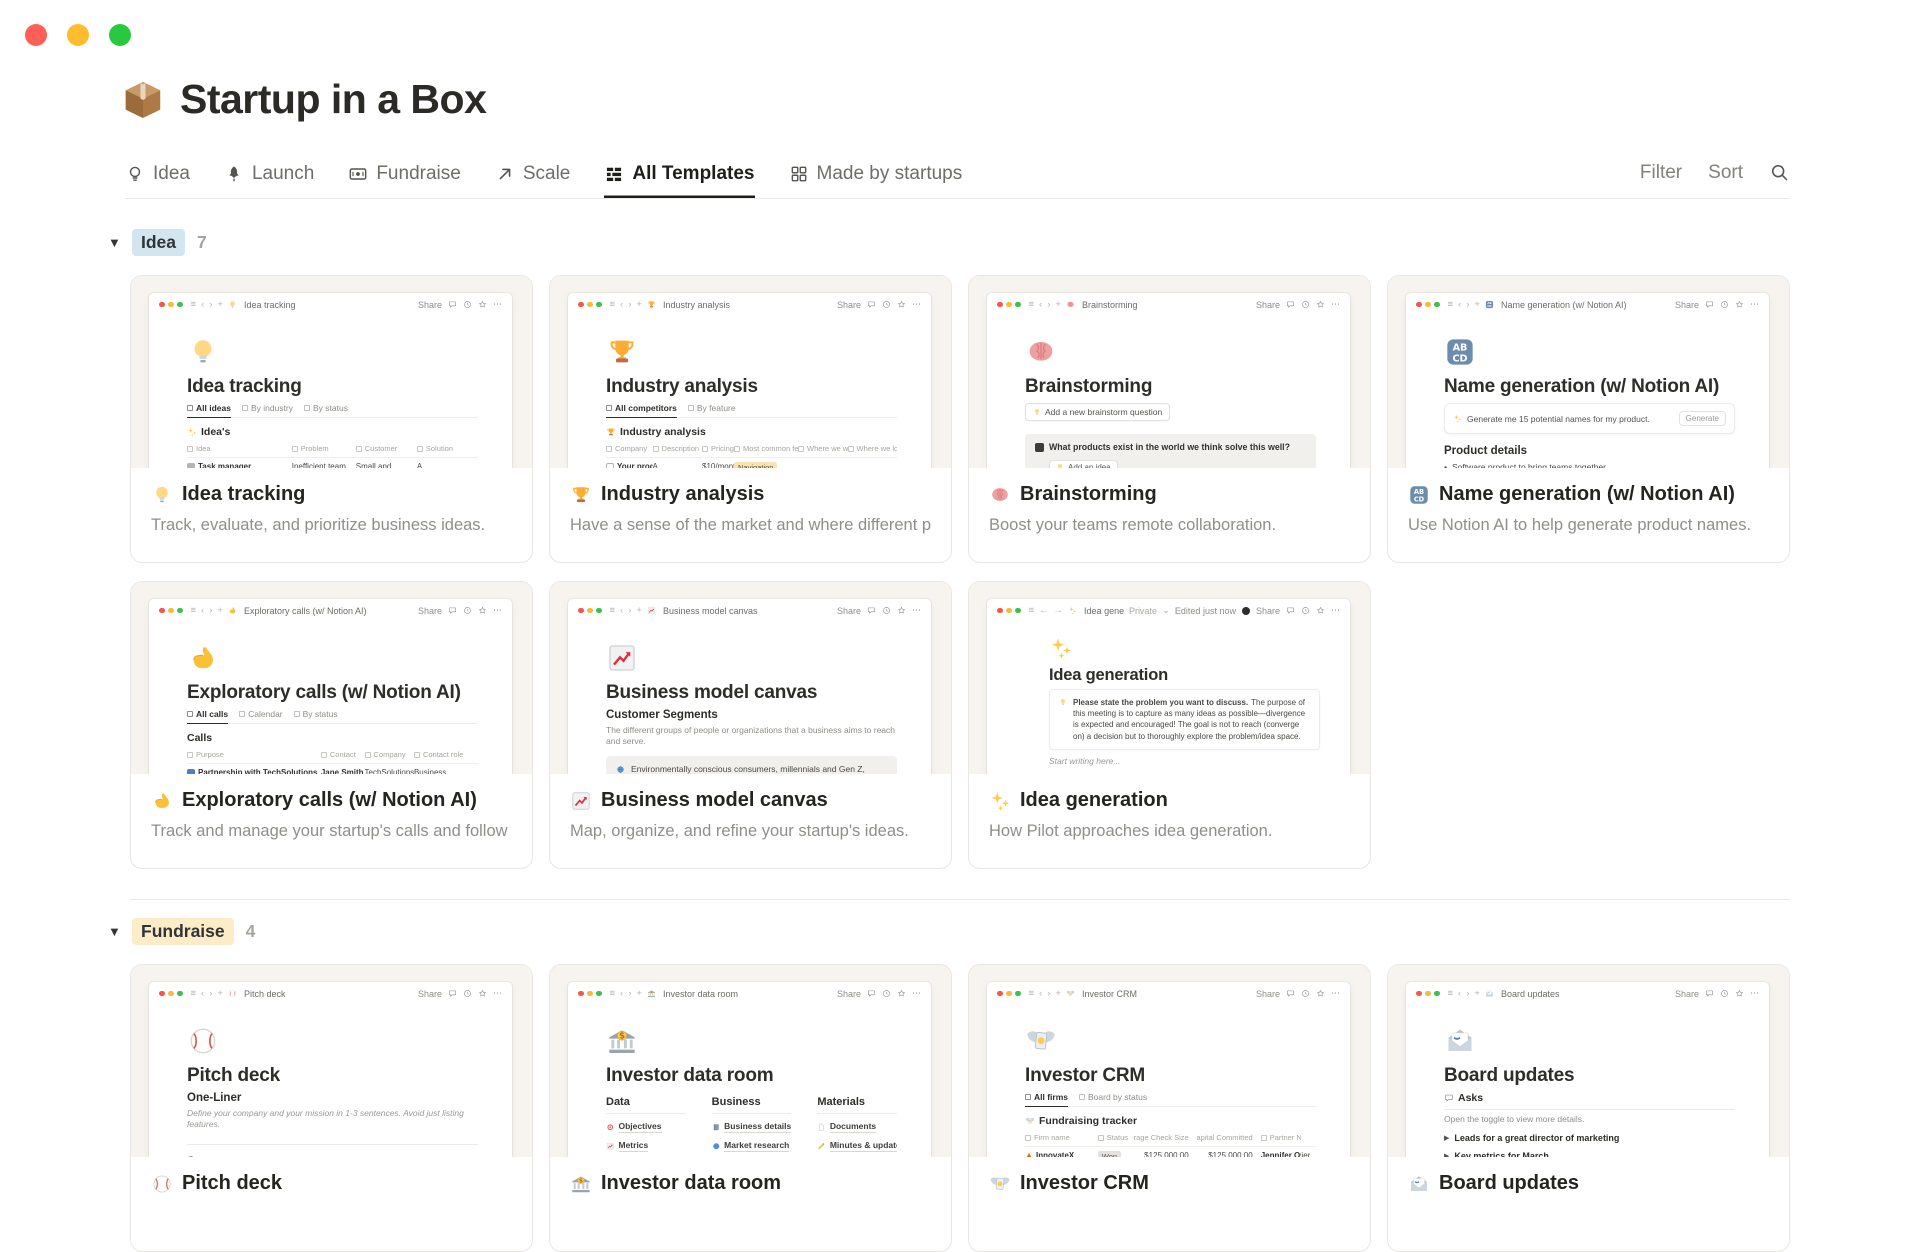 The height and width of the screenshot is (1252, 1920). I want to click on template-title: Investor data room, so click(750, 1183).